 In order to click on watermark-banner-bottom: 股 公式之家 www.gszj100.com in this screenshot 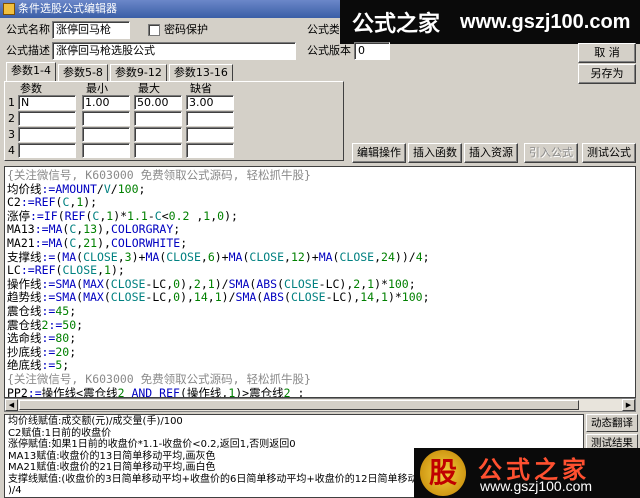, I will do `click(527, 473)`.